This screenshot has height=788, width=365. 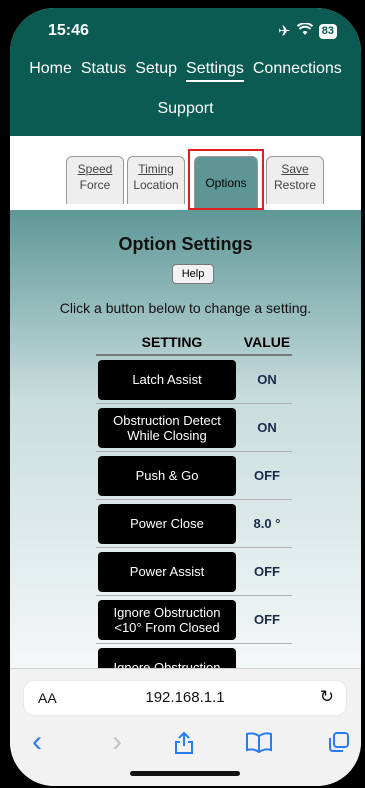 What do you see at coordinates (167, 571) in the screenshot?
I see `power-assist-button: Power Assist` at bounding box center [167, 571].